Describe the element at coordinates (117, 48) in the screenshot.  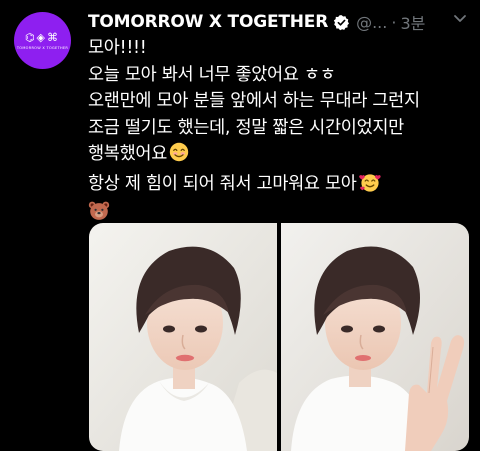
I see `tweet-line: 모아!!!!` at that location.